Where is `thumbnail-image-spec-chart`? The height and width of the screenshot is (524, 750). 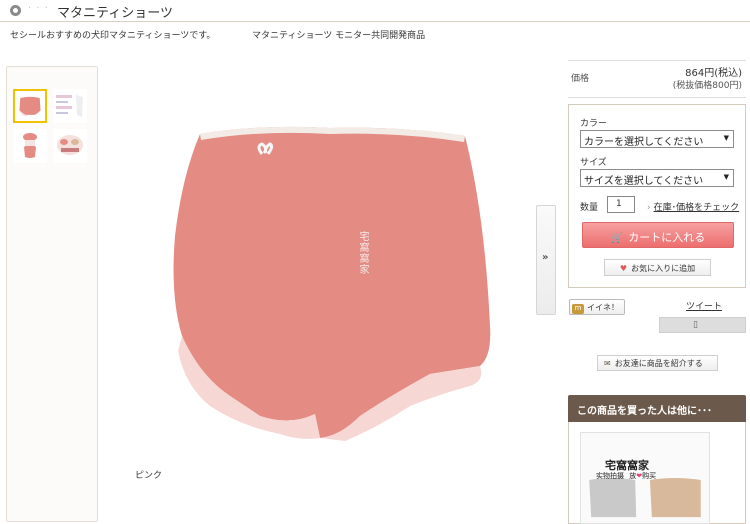
thumbnail-image-spec-chart is located at coordinates (69, 106).